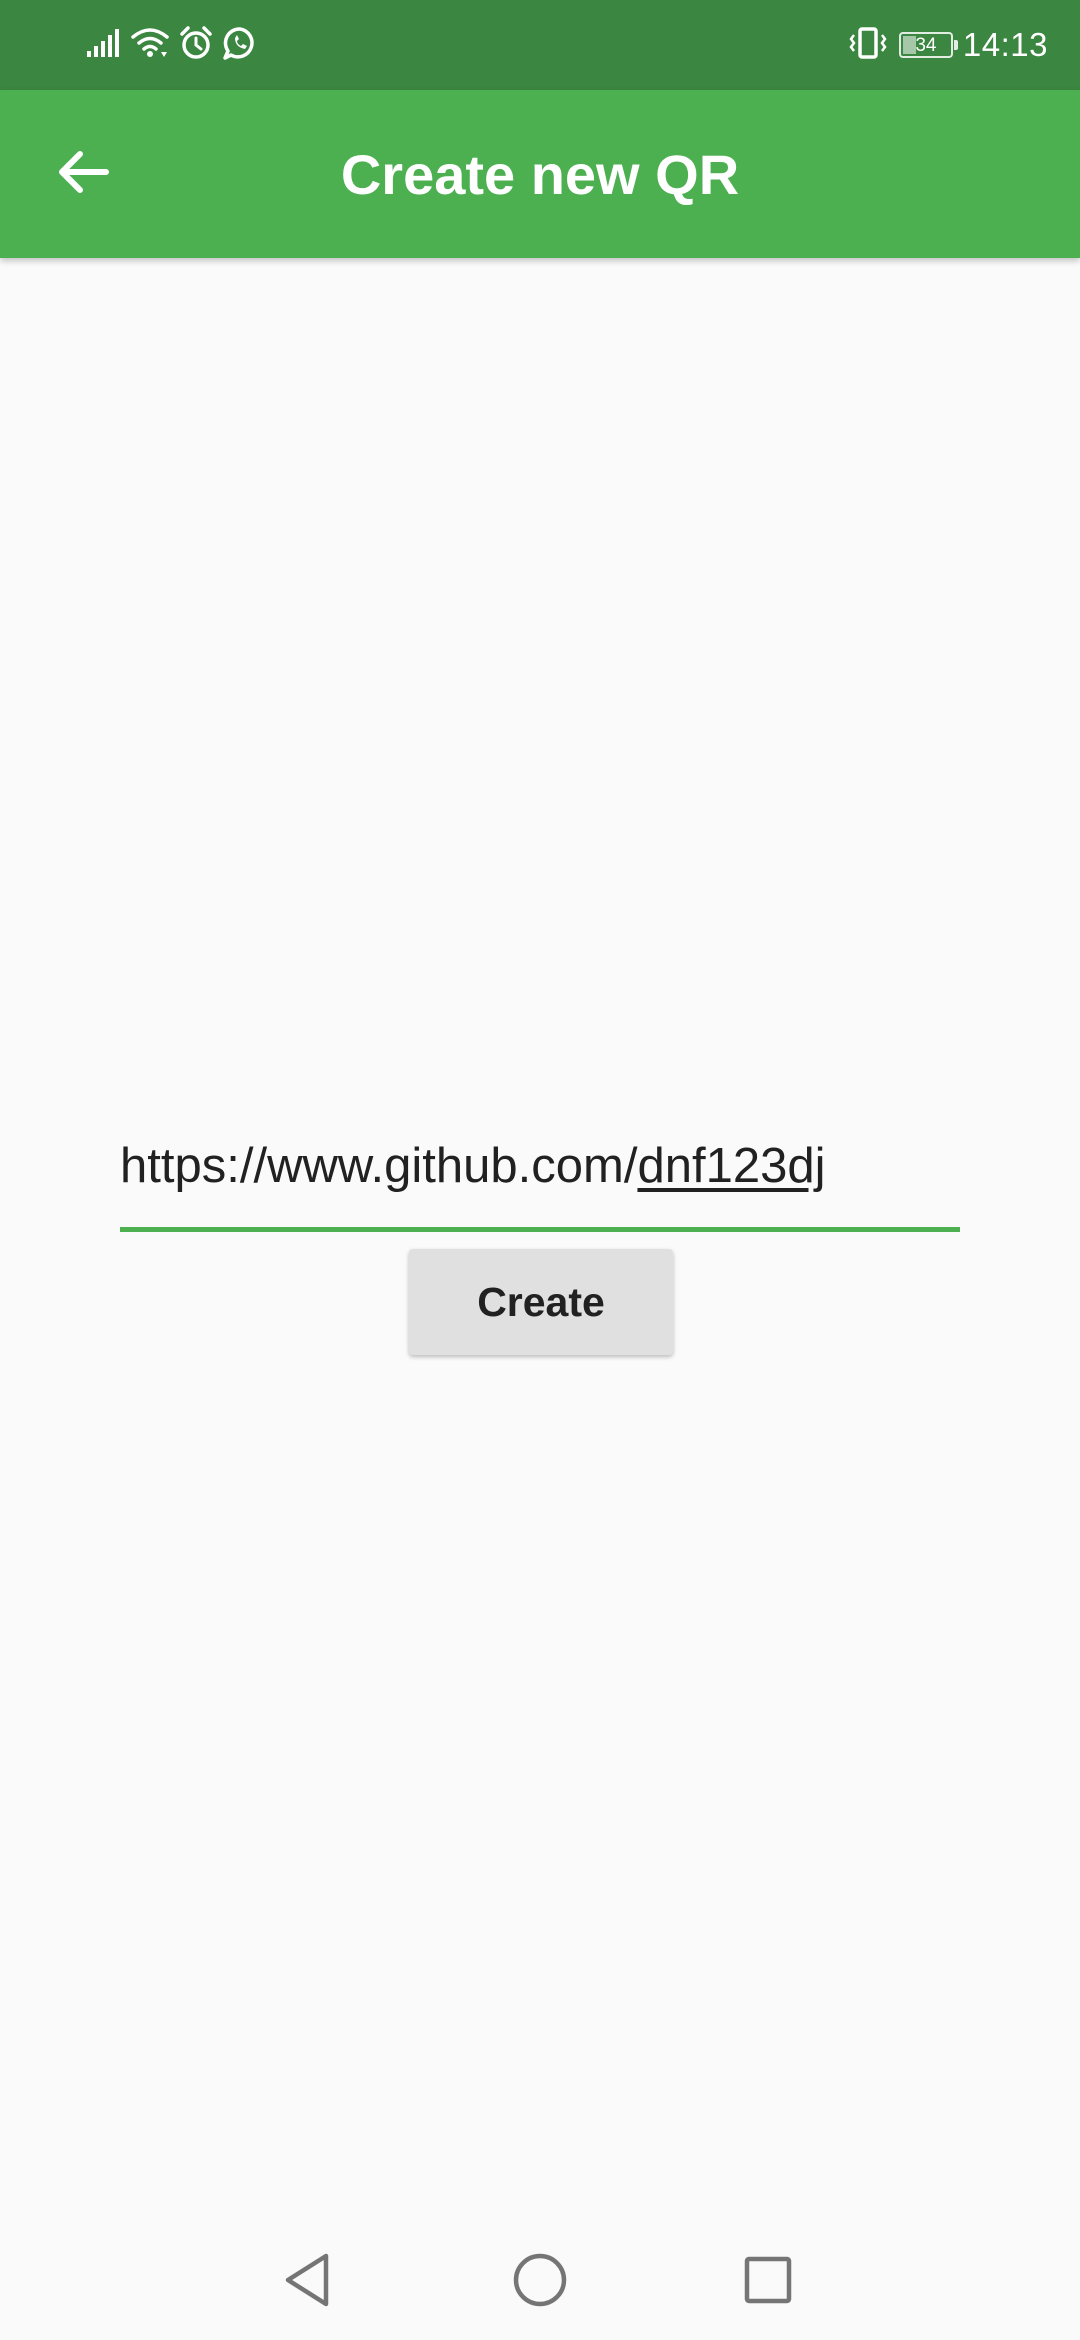  What do you see at coordinates (379, 1166) in the screenshot?
I see `url-prefix: https://www.github.com/` at bounding box center [379, 1166].